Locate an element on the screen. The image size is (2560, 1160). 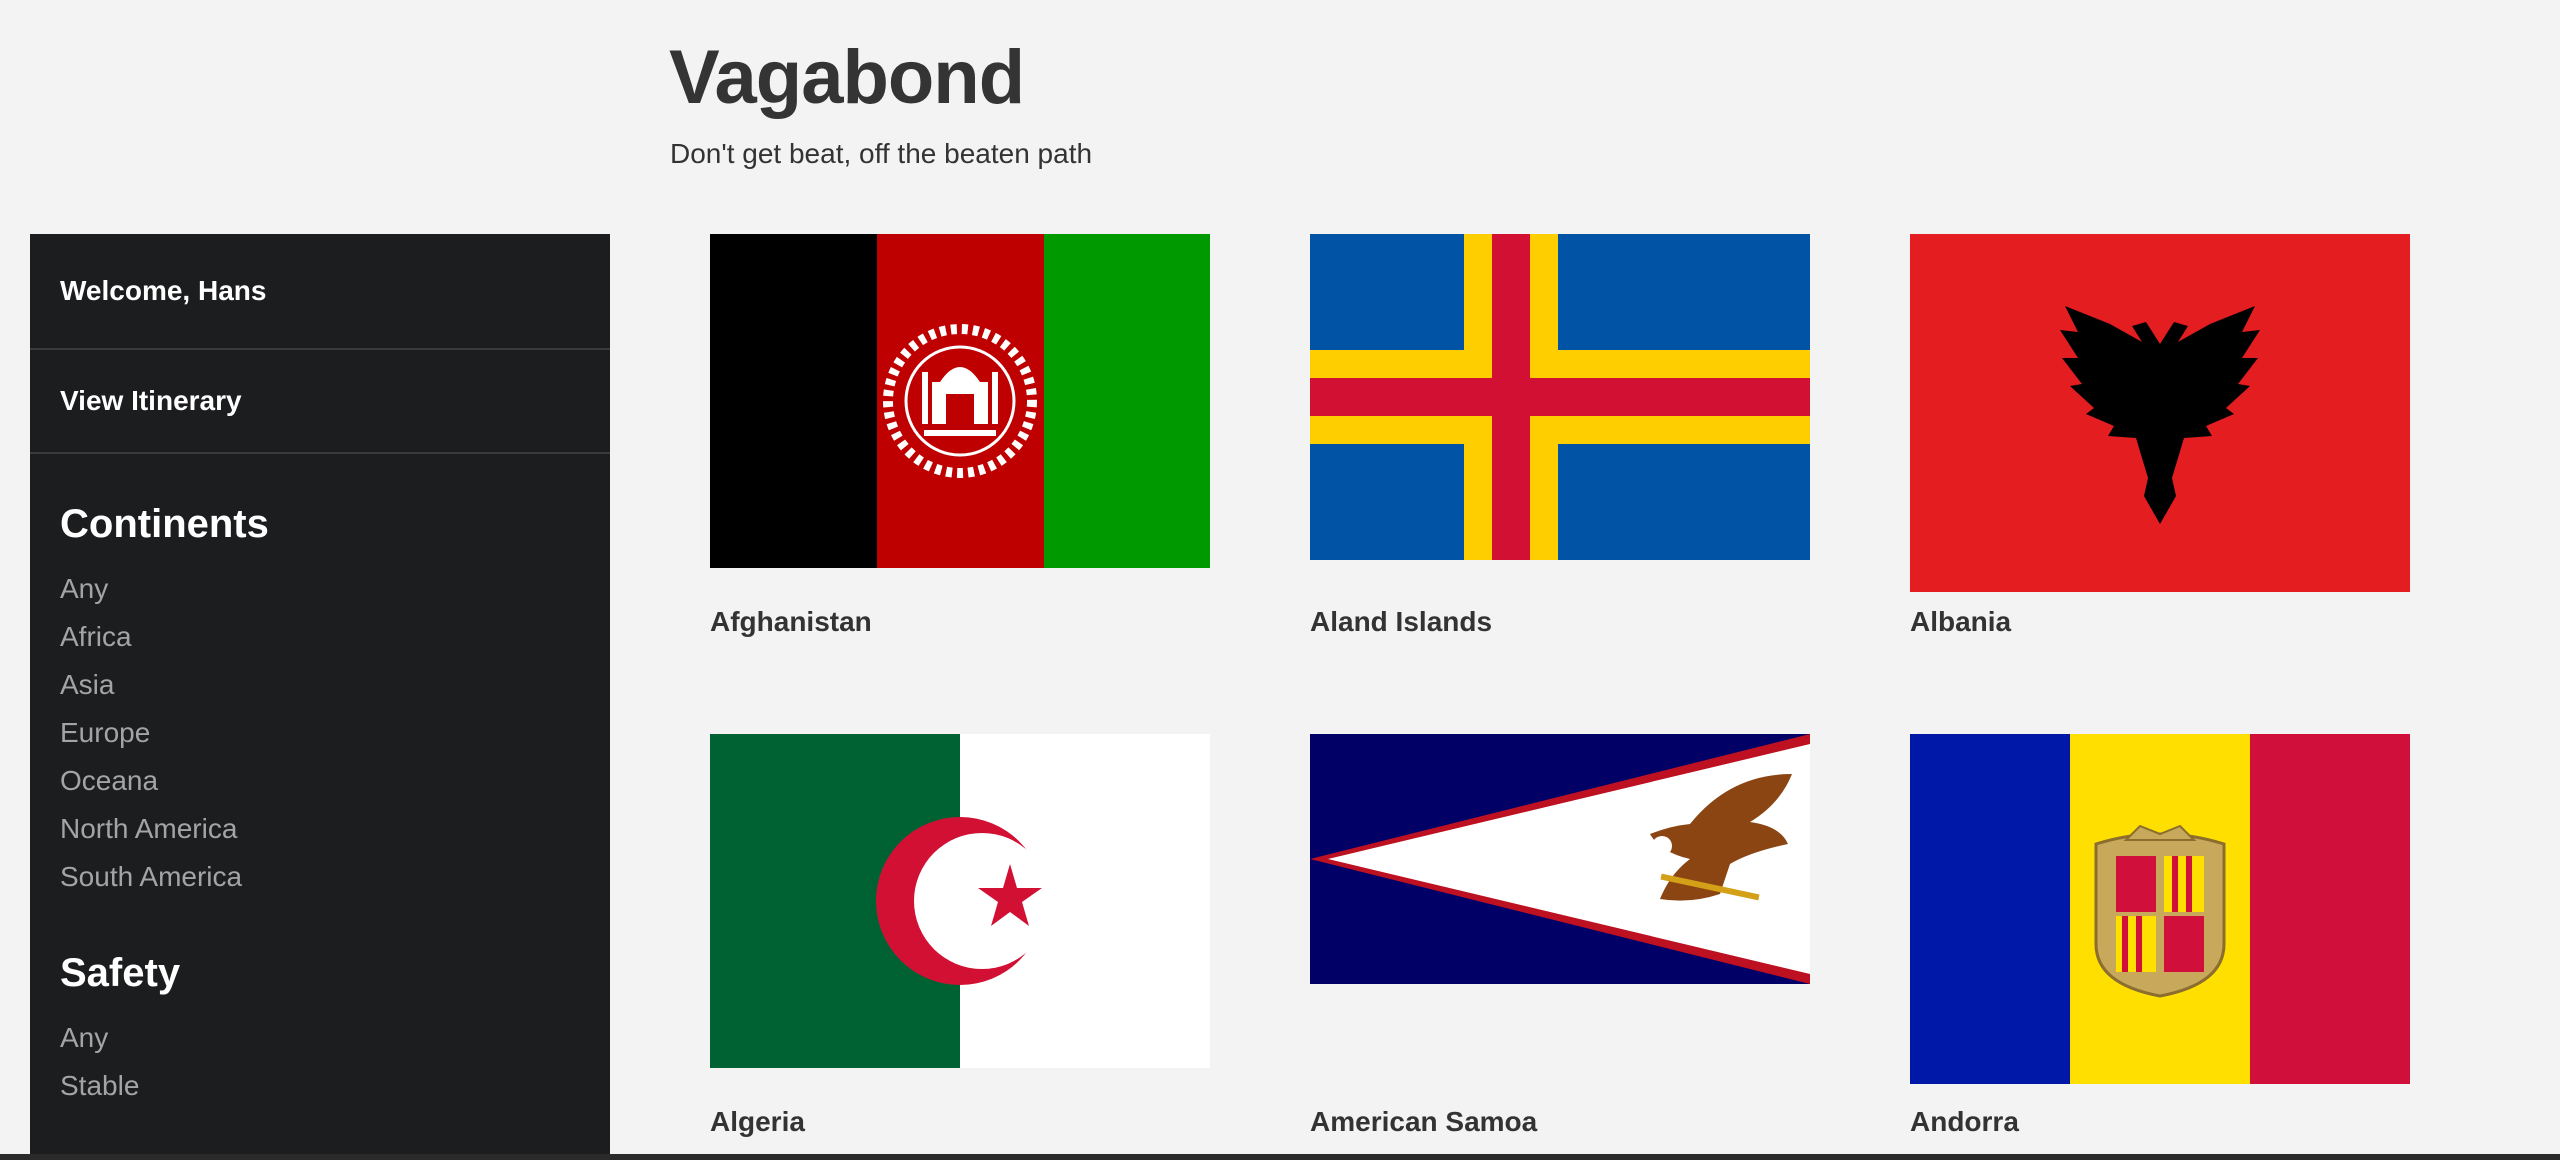
continent-filter-oceana: Oceana is located at coordinates (320, 781).